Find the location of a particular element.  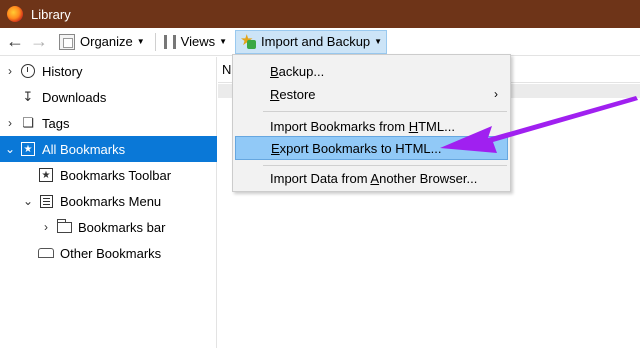

organize-label: Organize is located at coordinates (106, 41).